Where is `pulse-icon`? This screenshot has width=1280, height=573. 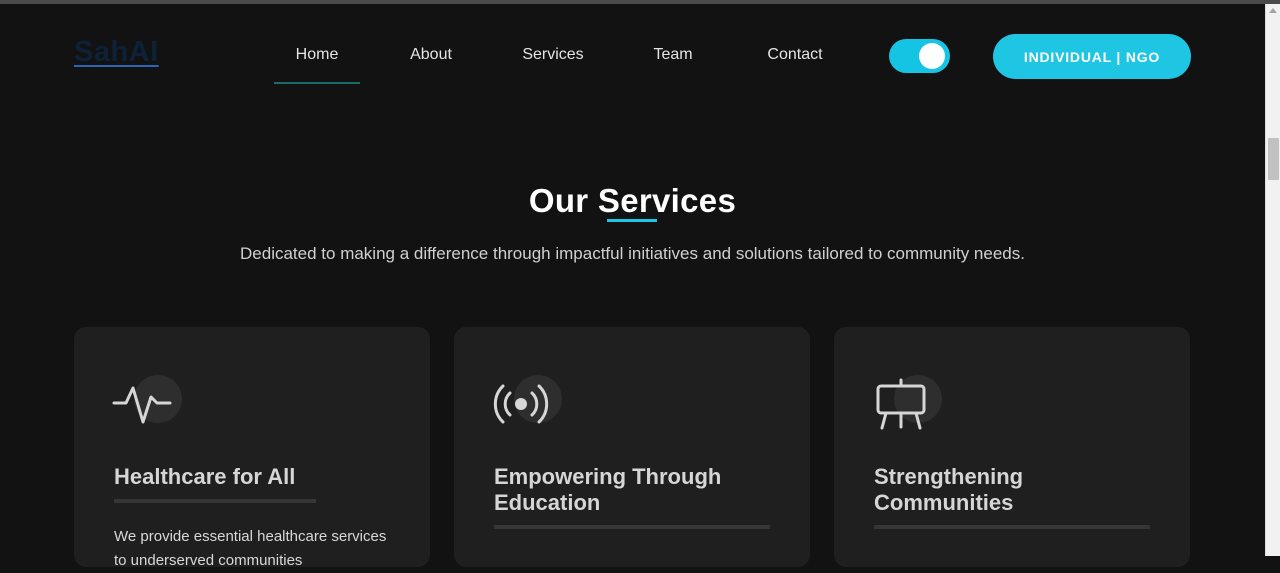 pulse-icon is located at coordinates (148, 403).